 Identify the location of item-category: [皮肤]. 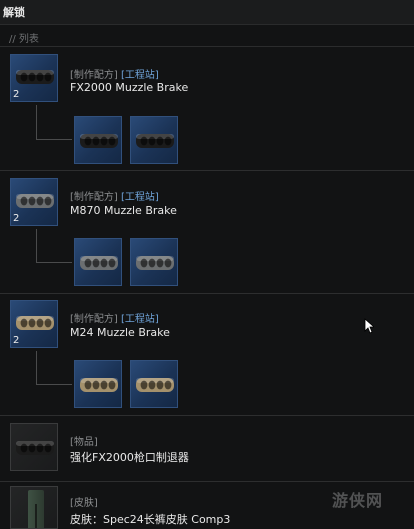
(84, 501).